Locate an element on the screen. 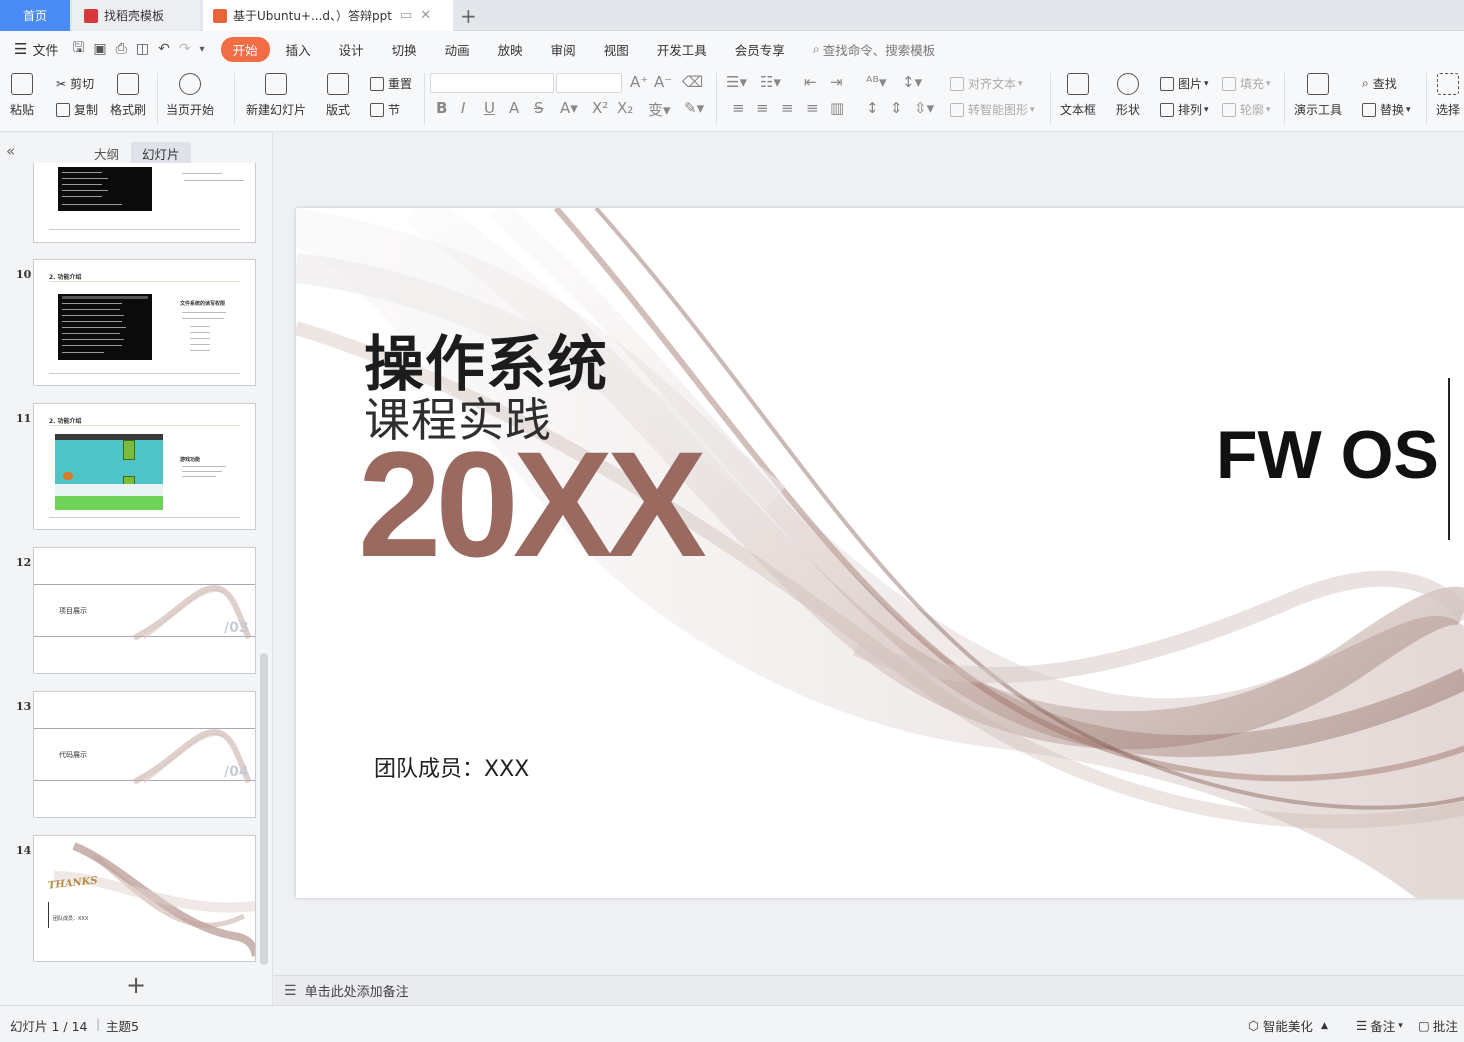 This screenshot has width=1464, height=1042. presentation-tools-button: 演示工具 is located at coordinates (1318, 95).